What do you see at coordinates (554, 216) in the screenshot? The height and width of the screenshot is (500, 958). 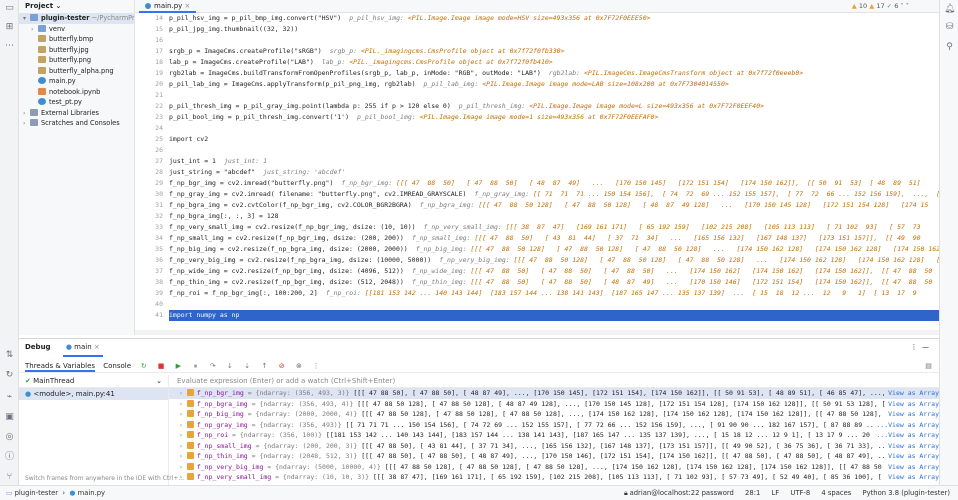 I see `code-line: f_np_bgra_img[:, :, 3] = 128` at bounding box center [554, 216].